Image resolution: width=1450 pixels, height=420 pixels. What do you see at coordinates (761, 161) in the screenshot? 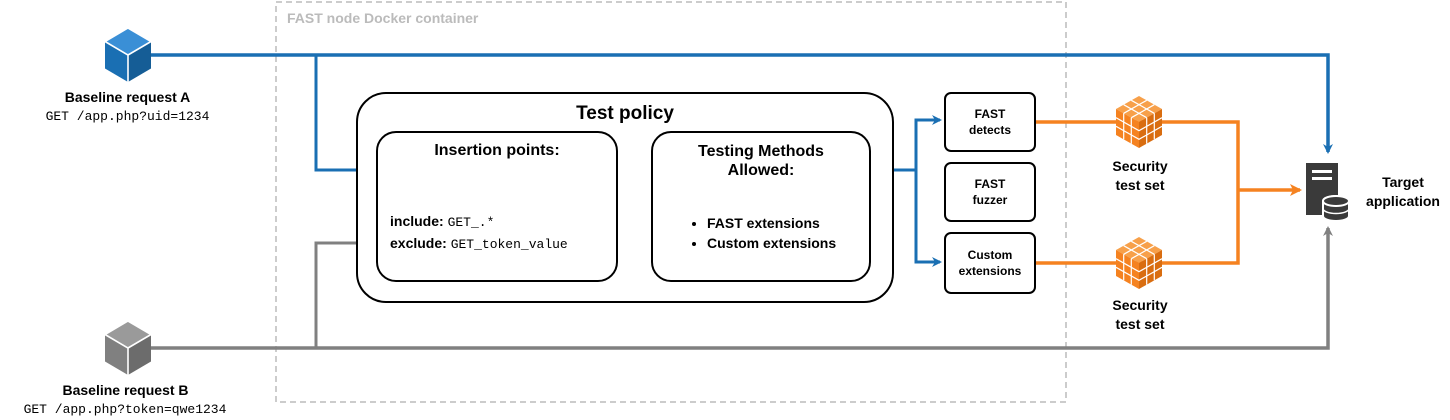
I see `testing-methods-title: Testing Methods Allowed:` at bounding box center [761, 161].